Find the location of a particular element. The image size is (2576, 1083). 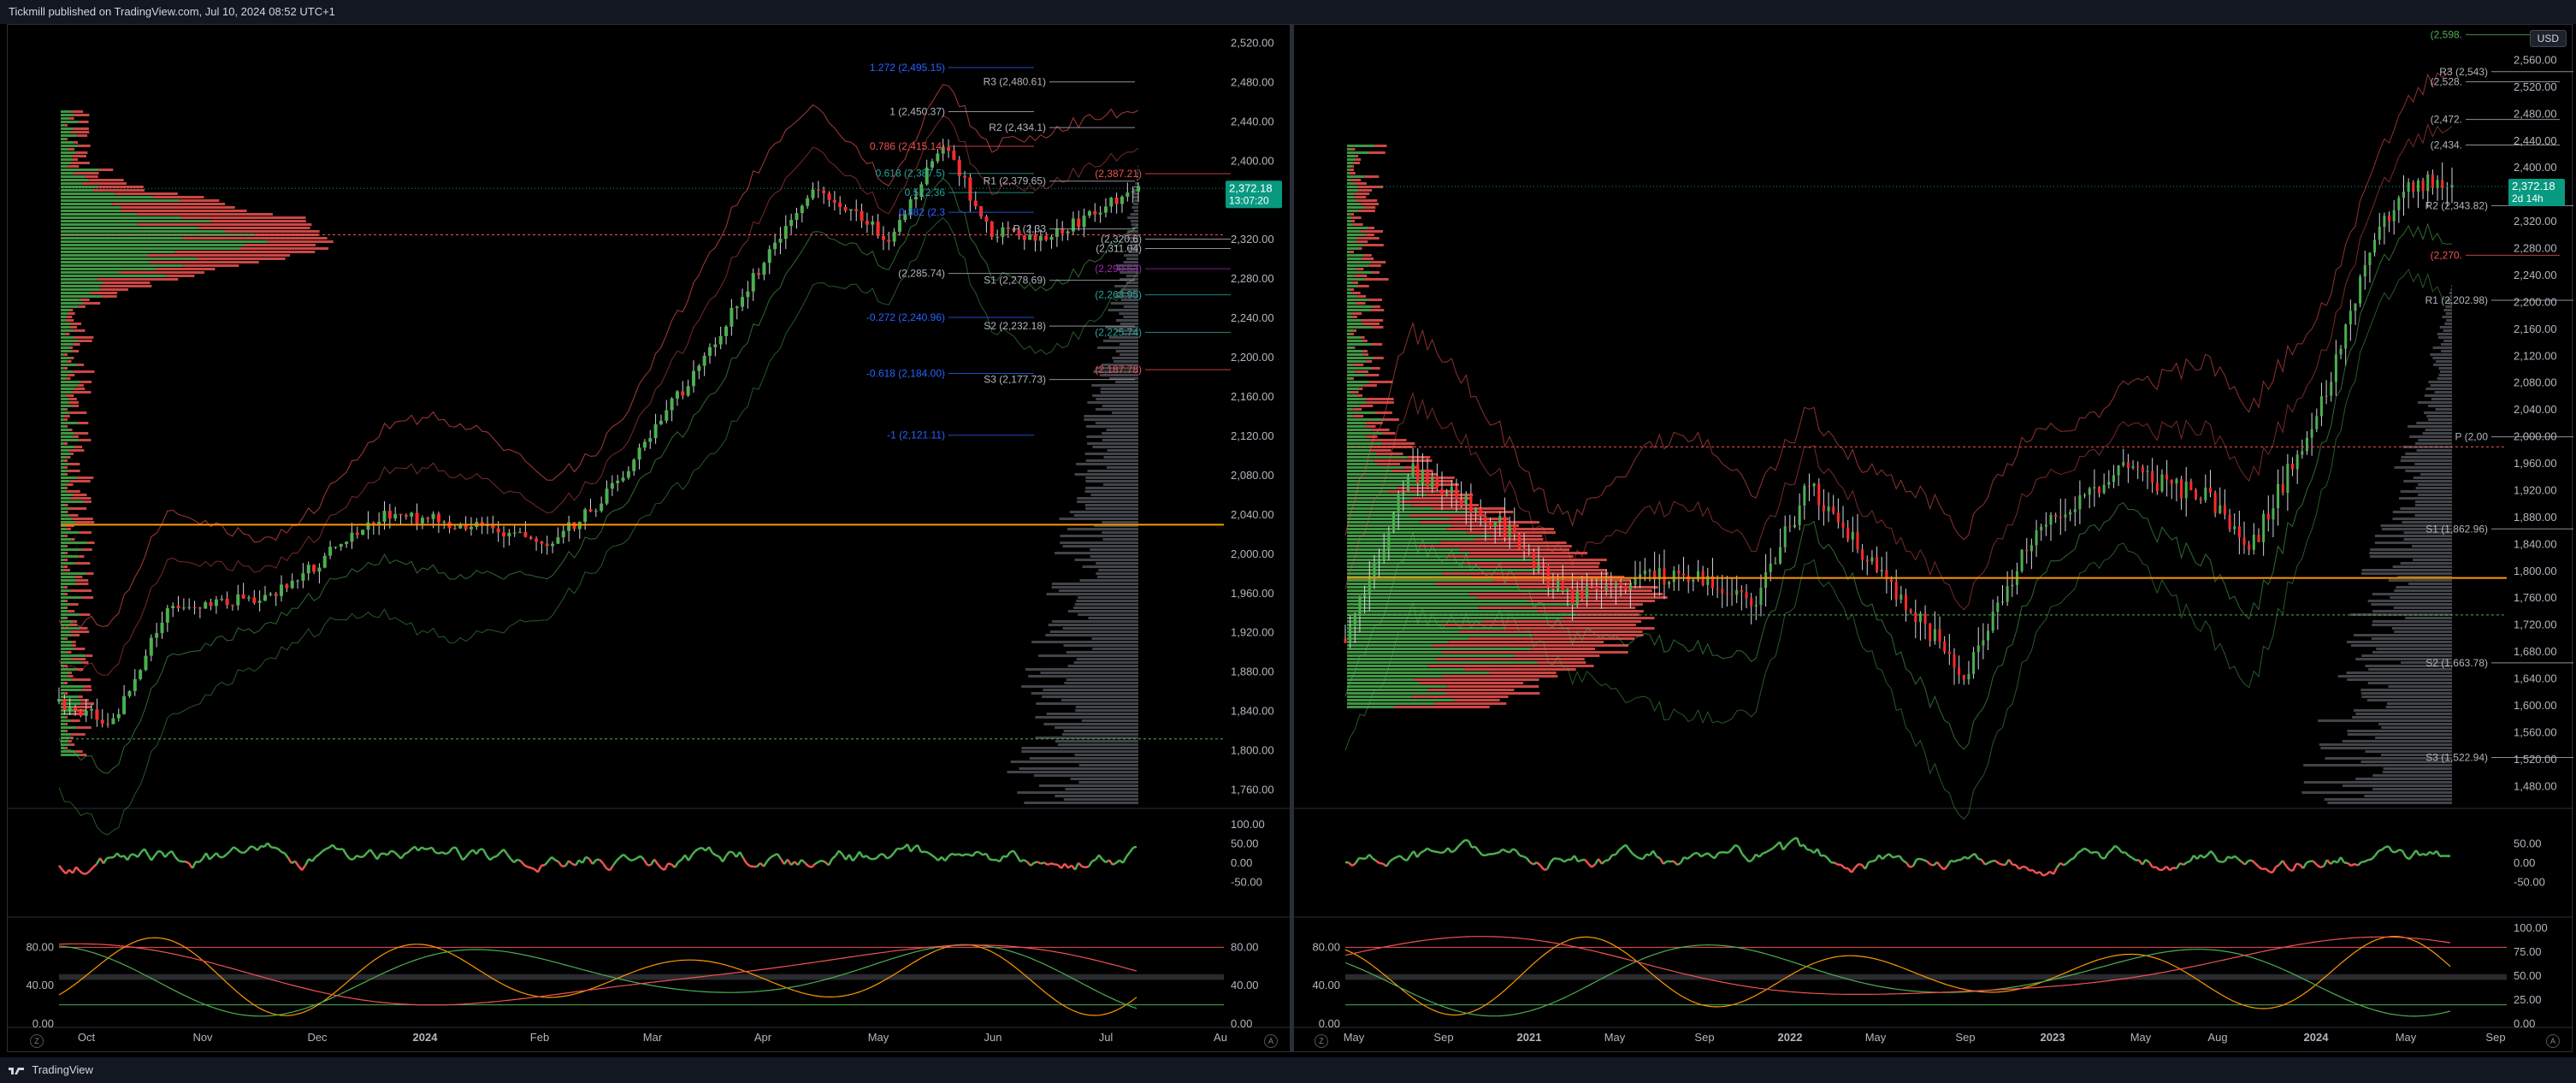

y-axis-tick-label: 2,080.00 is located at coordinates (1252, 475).